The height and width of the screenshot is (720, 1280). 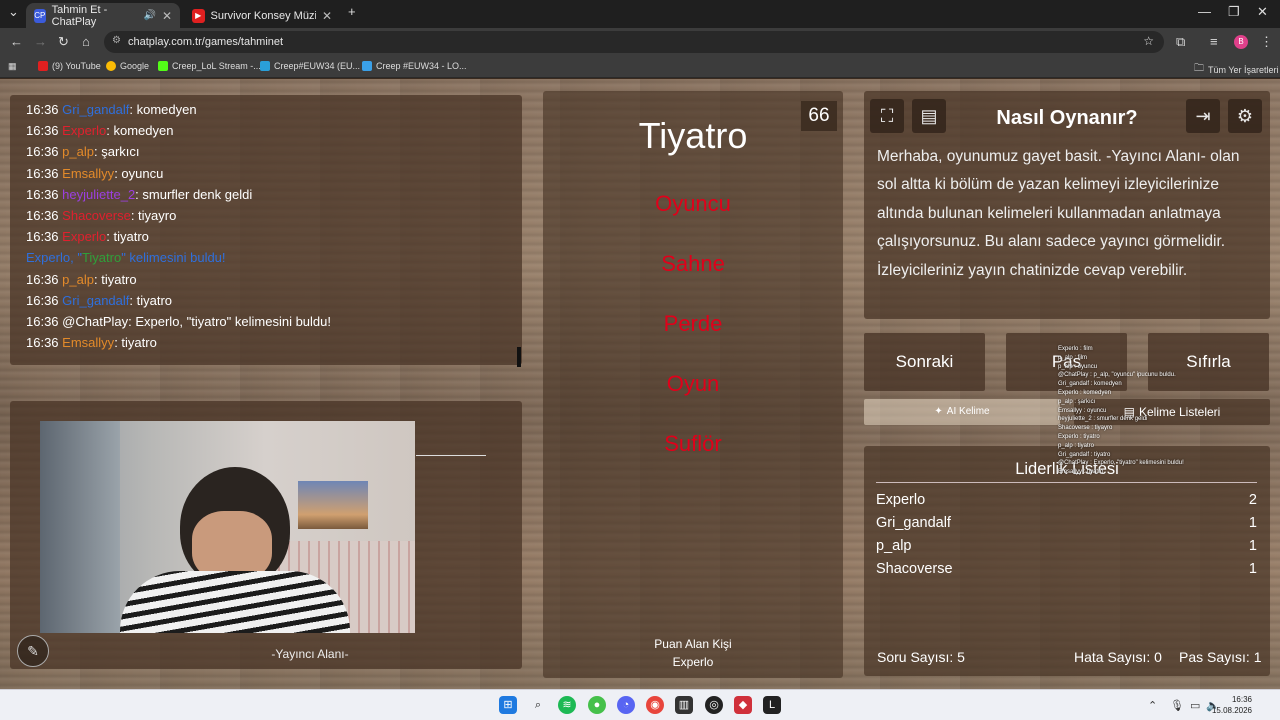 What do you see at coordinates (1180, 42) in the screenshot?
I see `extensions-icon: ⧉` at bounding box center [1180, 42].